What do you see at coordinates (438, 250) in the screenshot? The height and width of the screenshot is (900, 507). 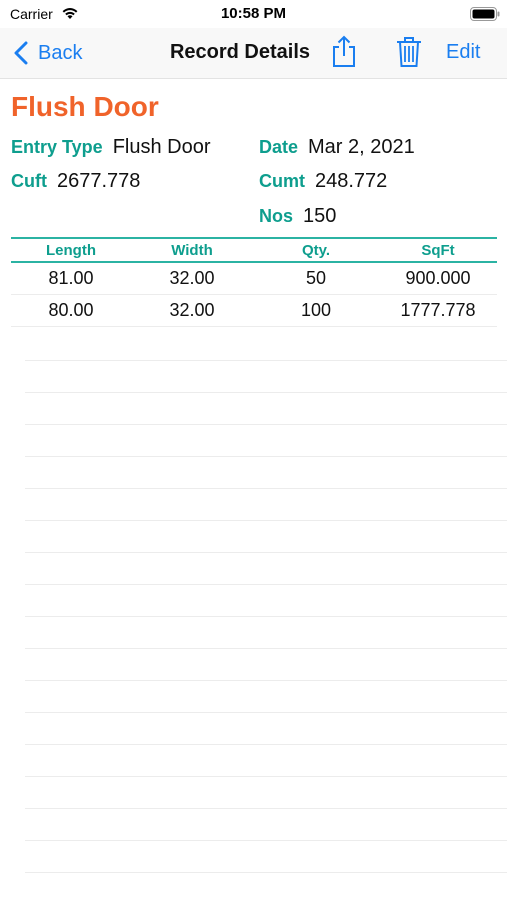 I see `column-header-sqft: SqFt` at bounding box center [438, 250].